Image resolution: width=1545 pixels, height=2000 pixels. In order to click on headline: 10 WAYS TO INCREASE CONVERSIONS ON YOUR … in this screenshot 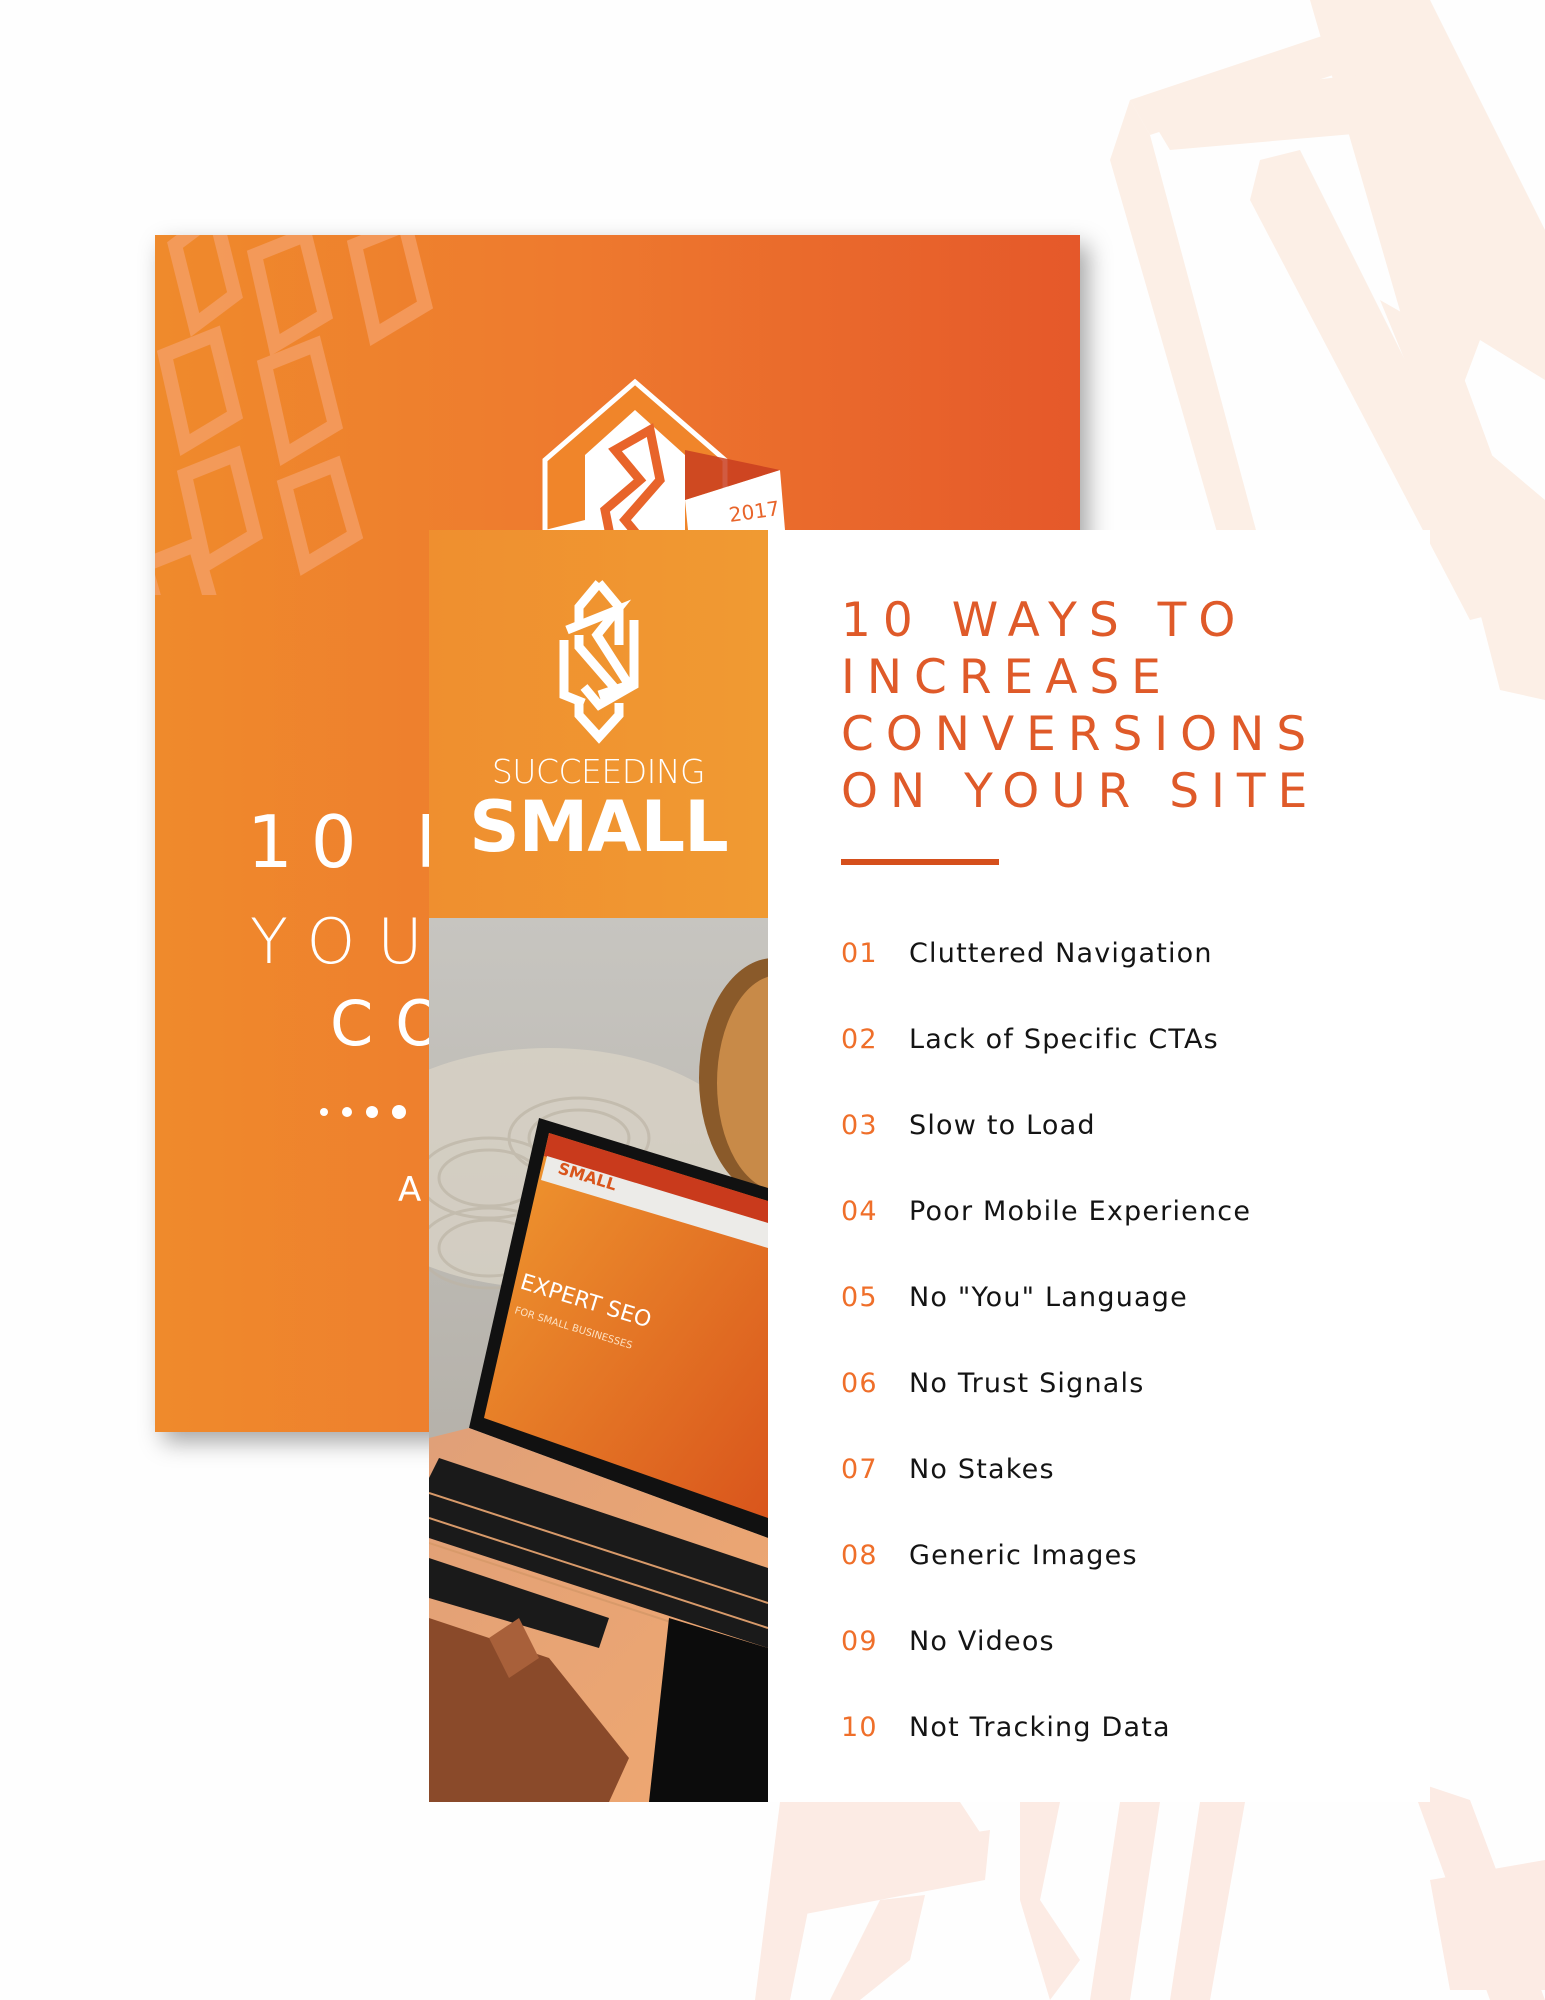, I will do `click(1080, 706)`.